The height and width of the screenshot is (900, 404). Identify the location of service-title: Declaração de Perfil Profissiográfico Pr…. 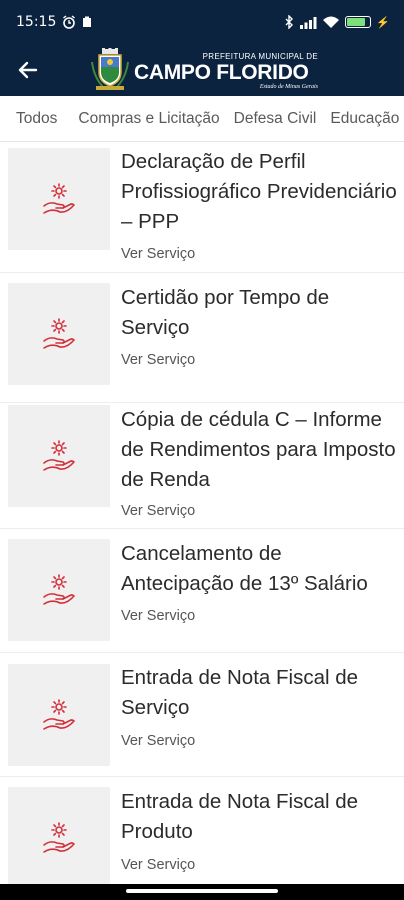
(259, 191).